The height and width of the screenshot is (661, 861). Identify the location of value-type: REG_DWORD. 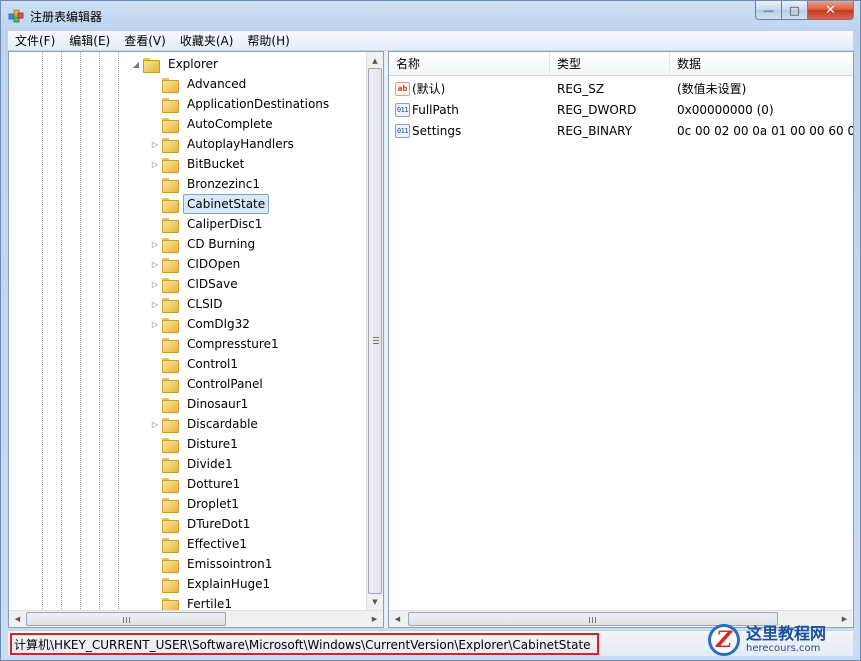
(597, 109).